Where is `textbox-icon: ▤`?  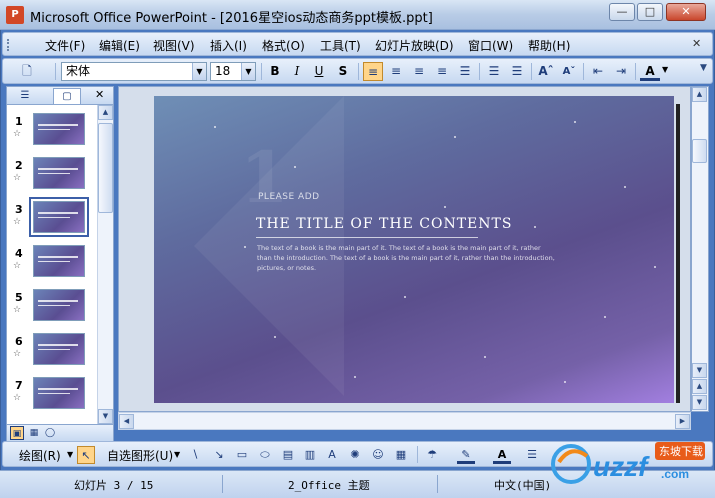
textbox-icon: ▤ is located at coordinates (288, 455).